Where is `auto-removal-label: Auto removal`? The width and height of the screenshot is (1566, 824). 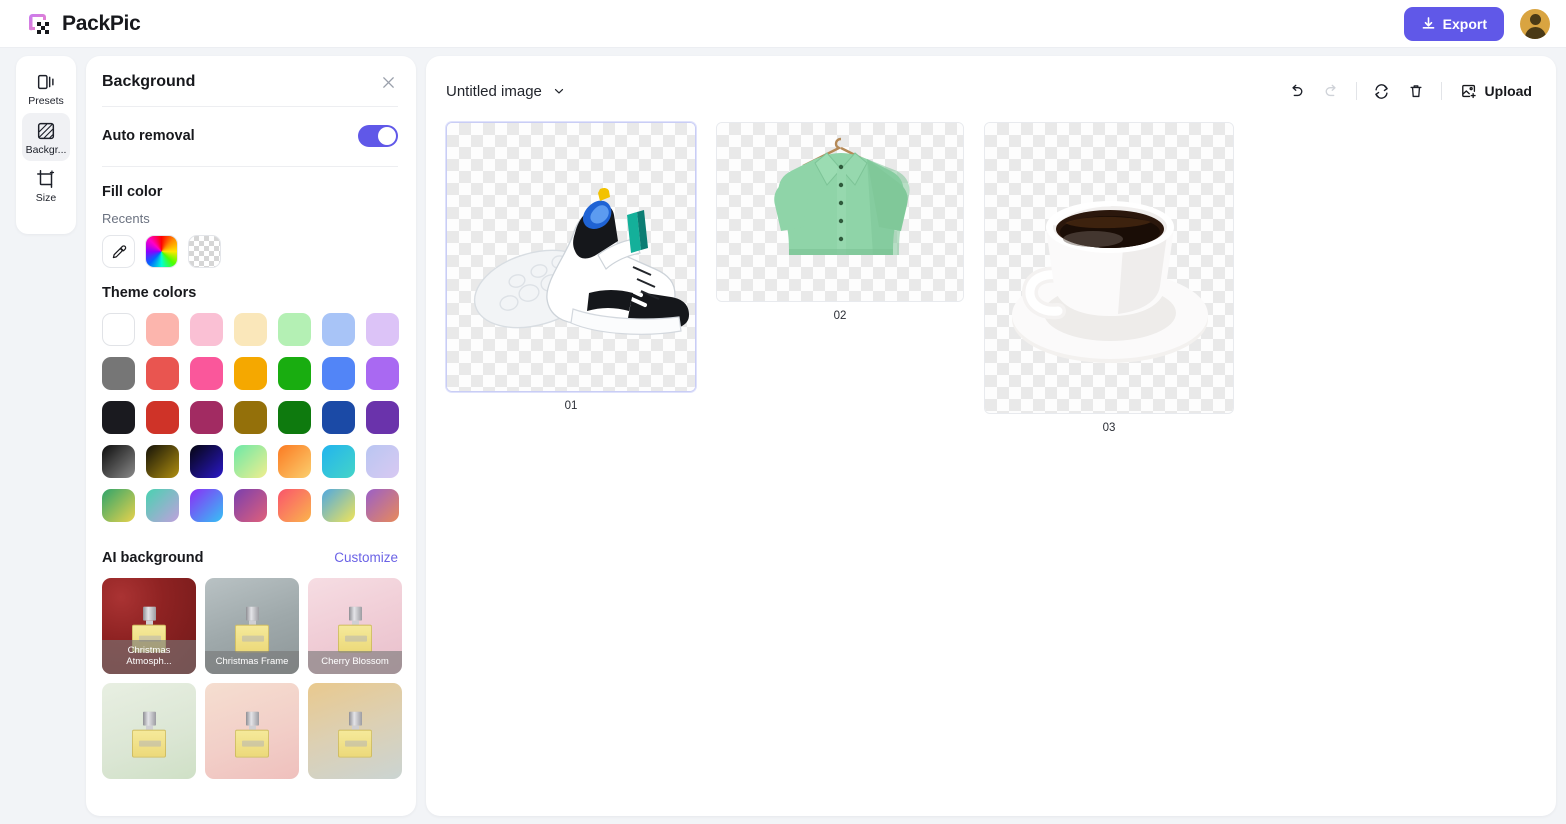 auto-removal-label: Auto removal is located at coordinates (148, 136).